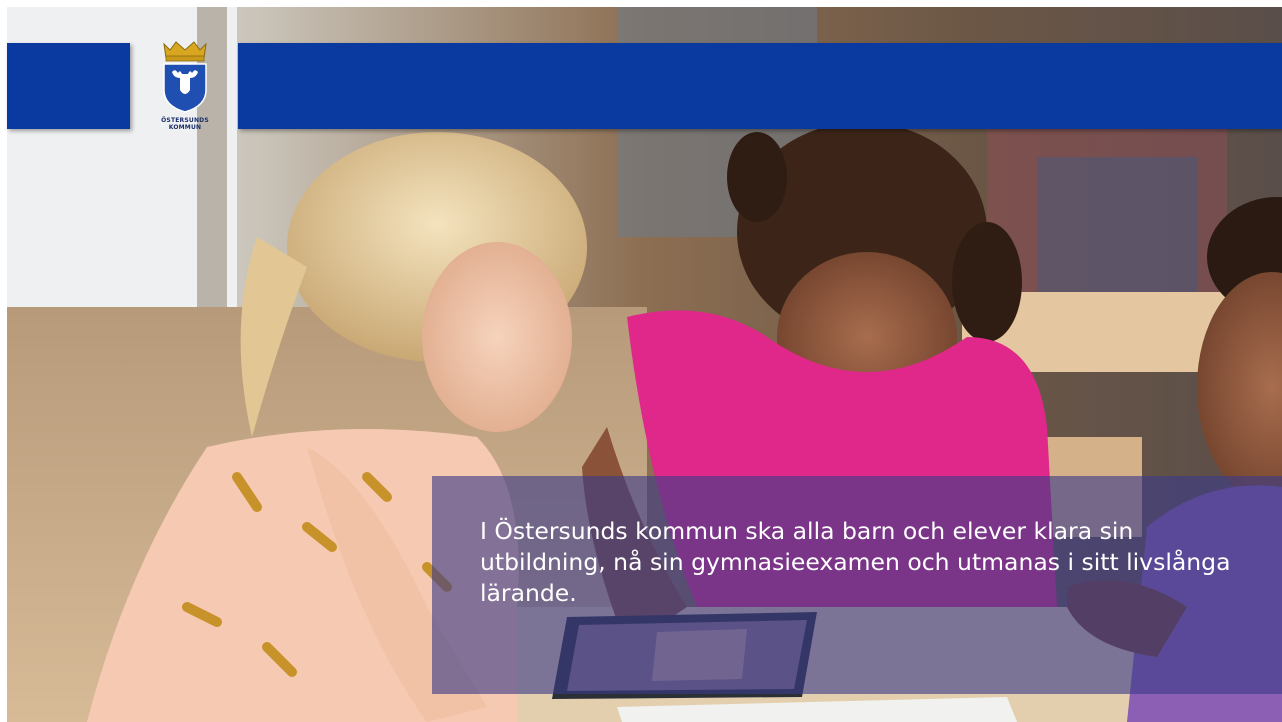 The width and height of the screenshot is (1282, 722). What do you see at coordinates (185, 120) in the screenshot?
I see `logo-text-line1: ÖSTERSUNDS` at bounding box center [185, 120].